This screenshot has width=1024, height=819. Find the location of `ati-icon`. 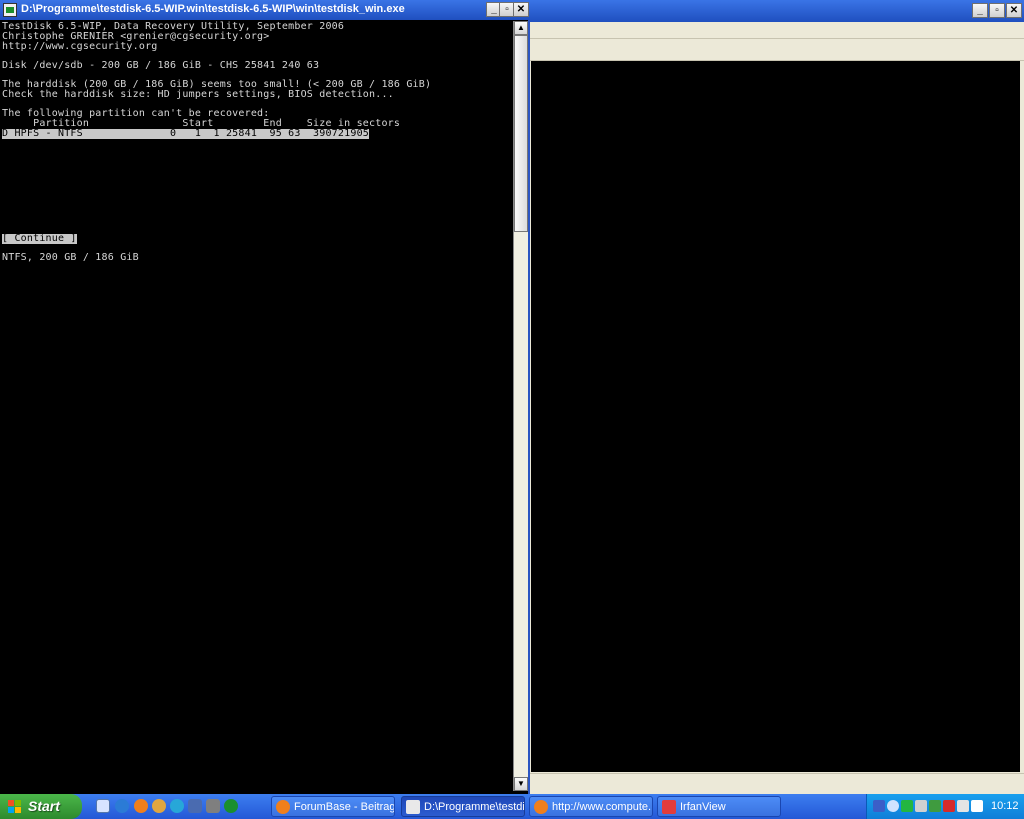

ati-icon is located at coordinates (949, 806).